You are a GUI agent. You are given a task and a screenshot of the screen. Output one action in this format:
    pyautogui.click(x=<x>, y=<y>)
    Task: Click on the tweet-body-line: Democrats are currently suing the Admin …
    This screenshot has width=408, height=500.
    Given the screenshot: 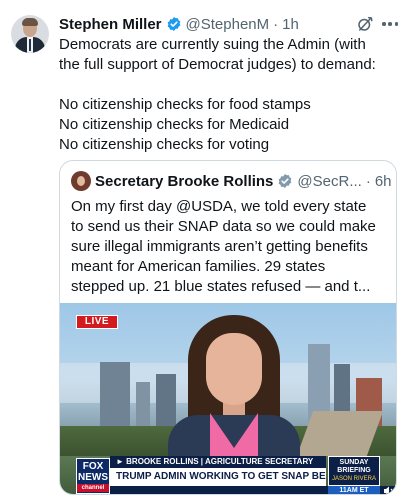 What is the action you would take?
    pyautogui.click(x=212, y=44)
    